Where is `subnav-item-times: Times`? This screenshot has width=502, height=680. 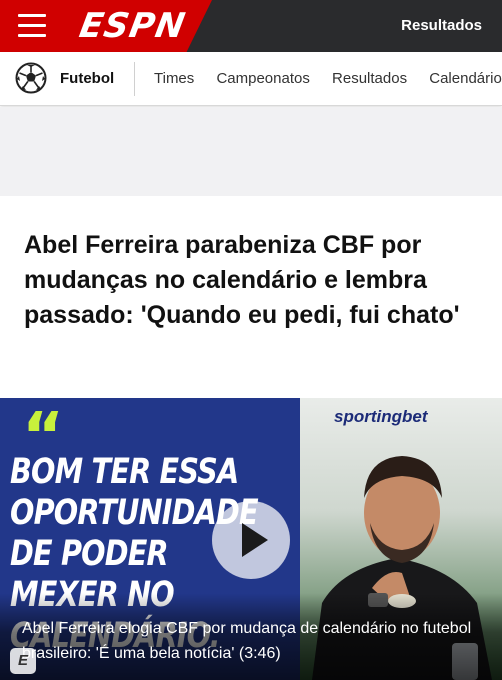 subnav-item-times: Times is located at coordinates (174, 78).